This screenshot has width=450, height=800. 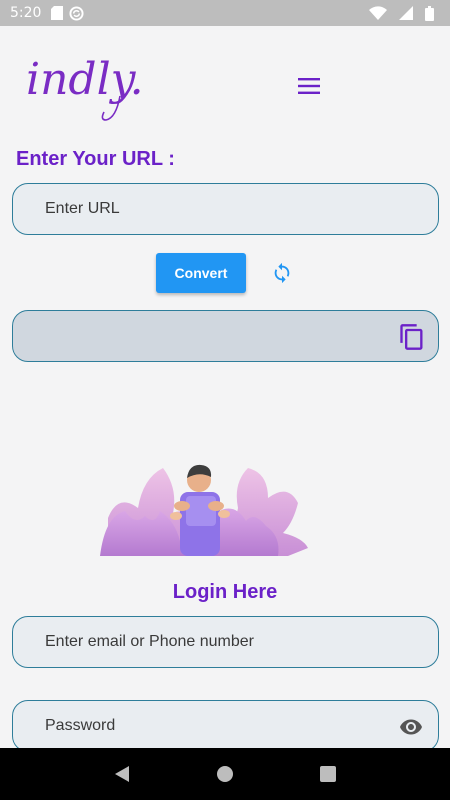 I want to click on url-field, so click(x=225, y=209).